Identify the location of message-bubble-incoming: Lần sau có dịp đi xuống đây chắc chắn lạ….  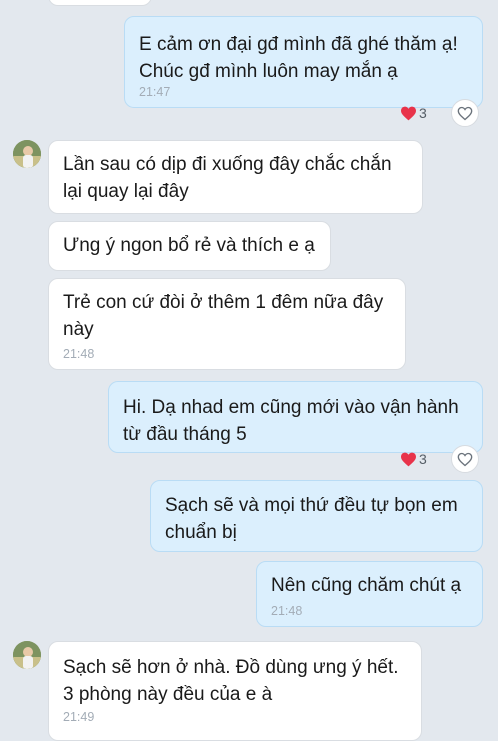
(235, 177).